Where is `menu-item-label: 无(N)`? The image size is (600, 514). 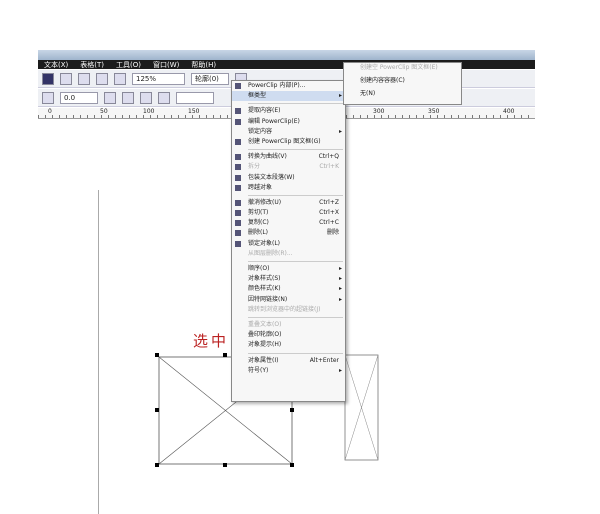
menu-item-label: 无(N) is located at coordinates (368, 93).